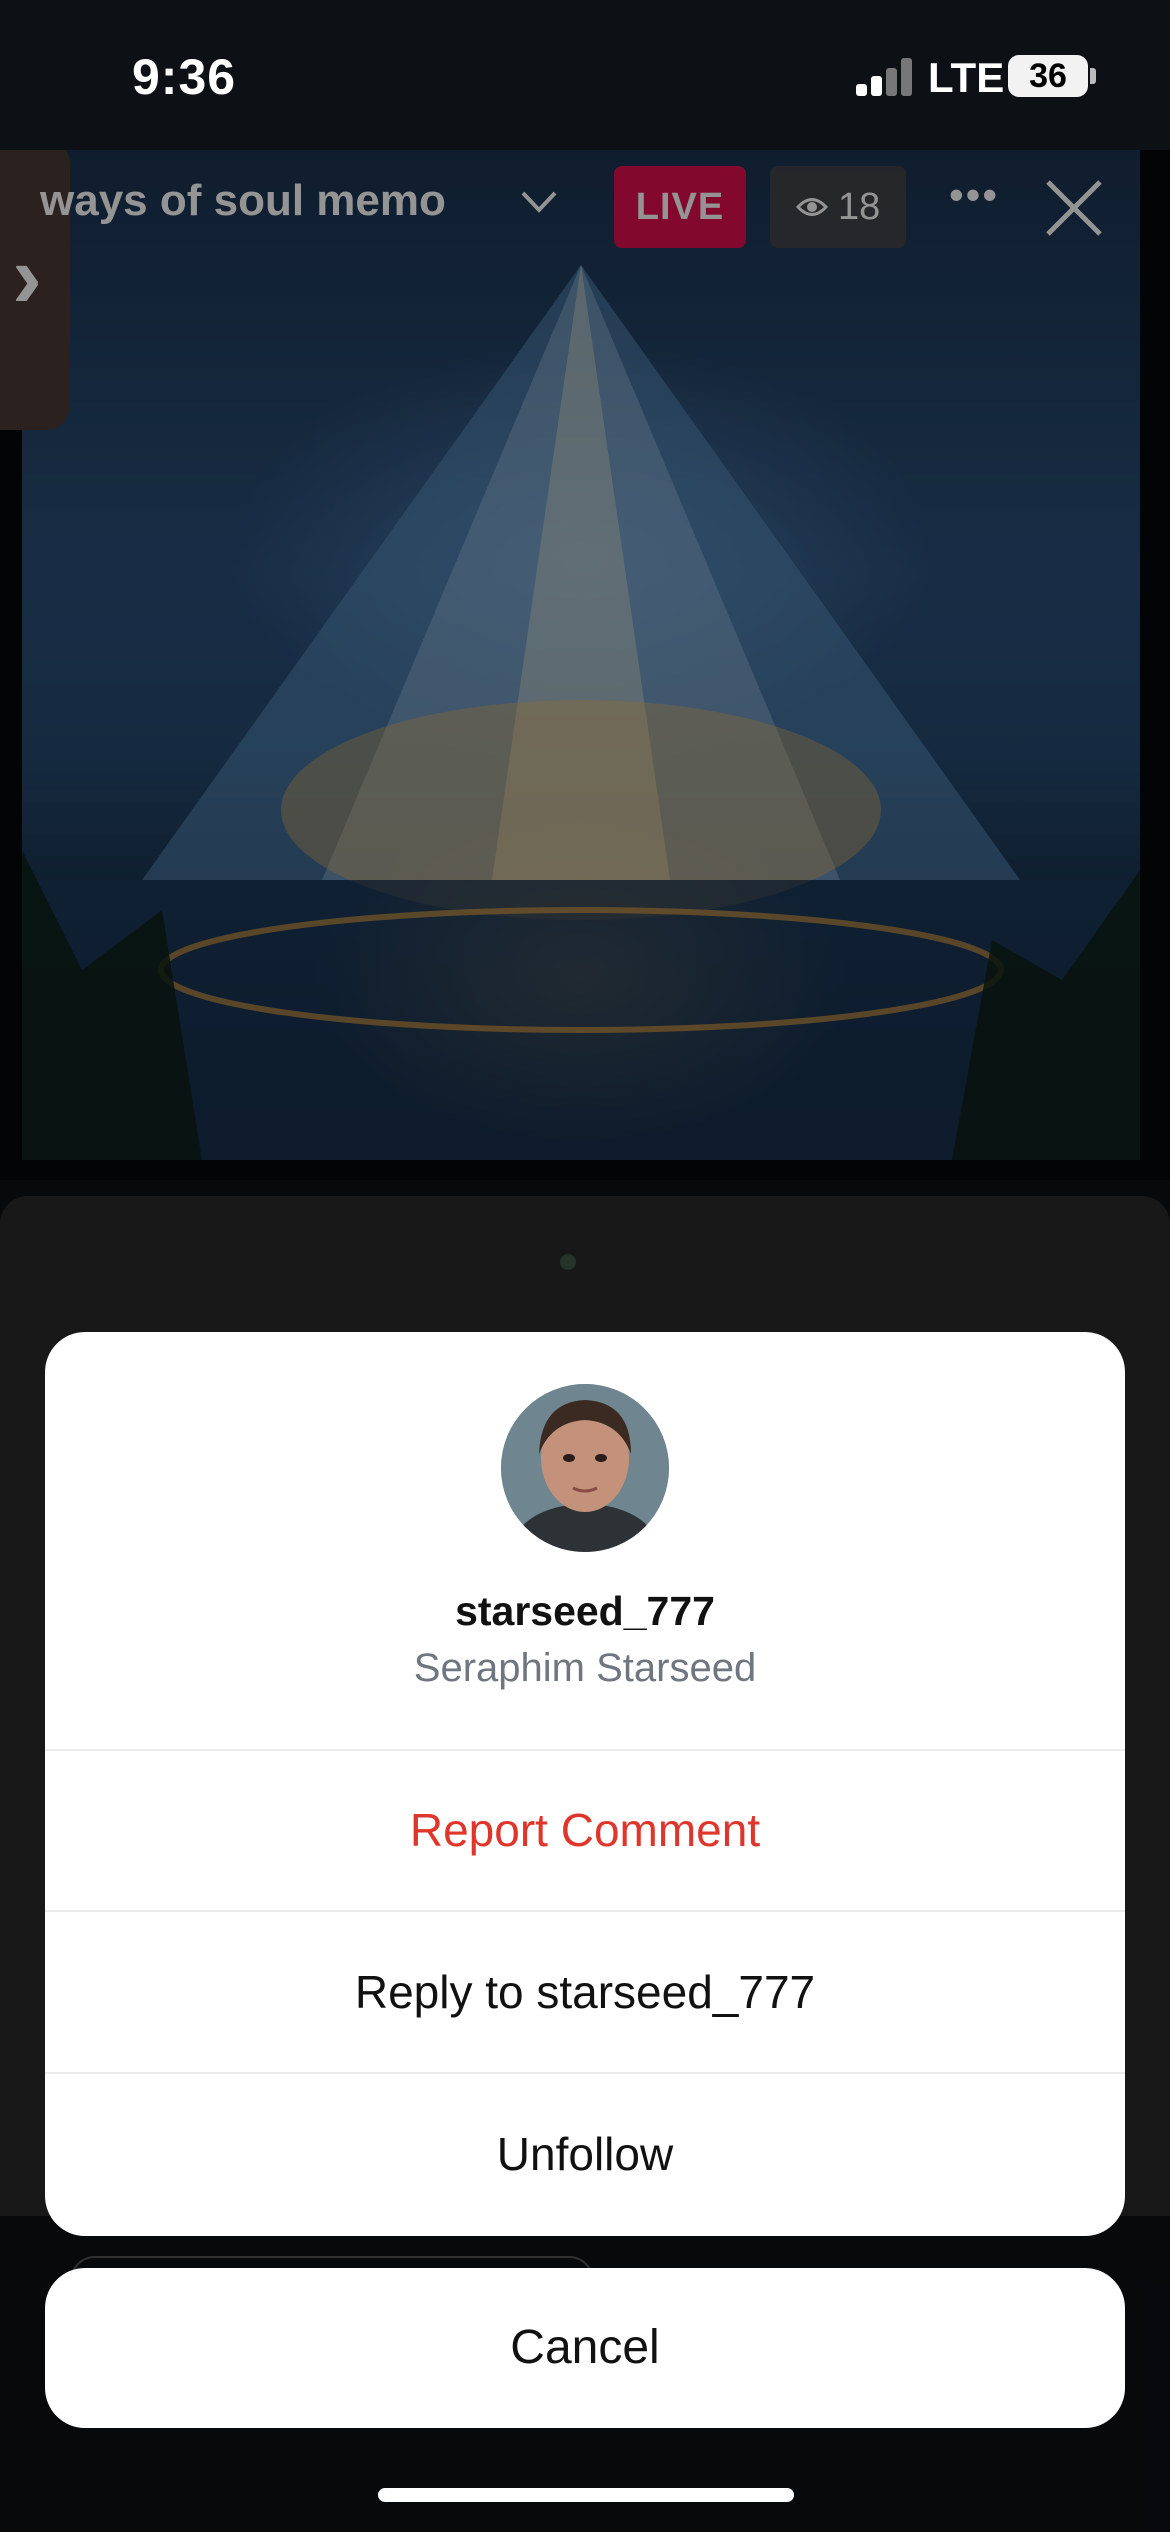  What do you see at coordinates (585, 1992) in the screenshot?
I see `reply-button: Reply to starseed_777` at bounding box center [585, 1992].